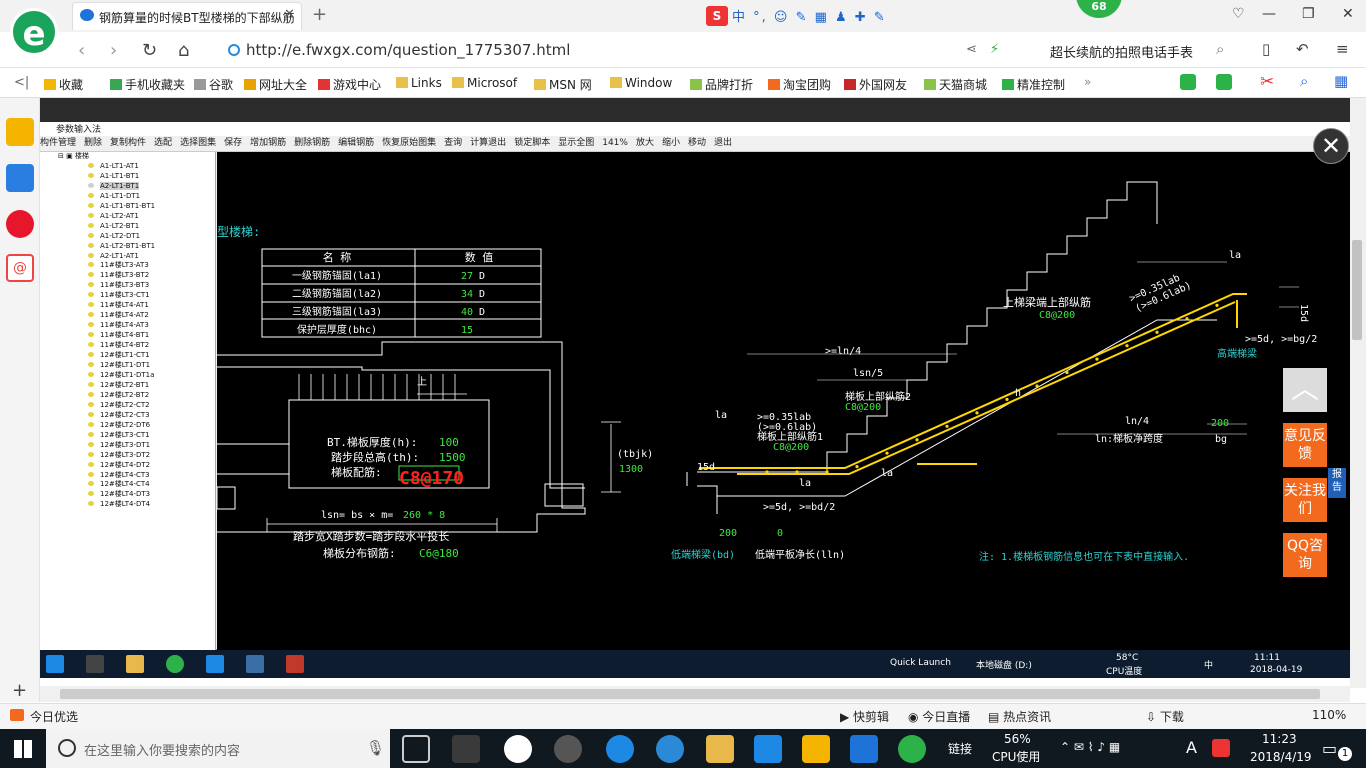  I want to click on tree-item: A1-LT1-BT1-BT1, so click(127, 207).